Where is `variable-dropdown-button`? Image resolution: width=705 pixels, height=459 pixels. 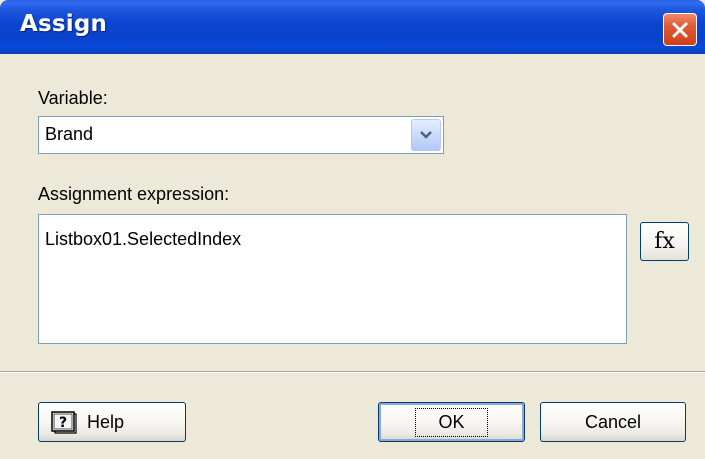
variable-dropdown-button is located at coordinates (426, 135).